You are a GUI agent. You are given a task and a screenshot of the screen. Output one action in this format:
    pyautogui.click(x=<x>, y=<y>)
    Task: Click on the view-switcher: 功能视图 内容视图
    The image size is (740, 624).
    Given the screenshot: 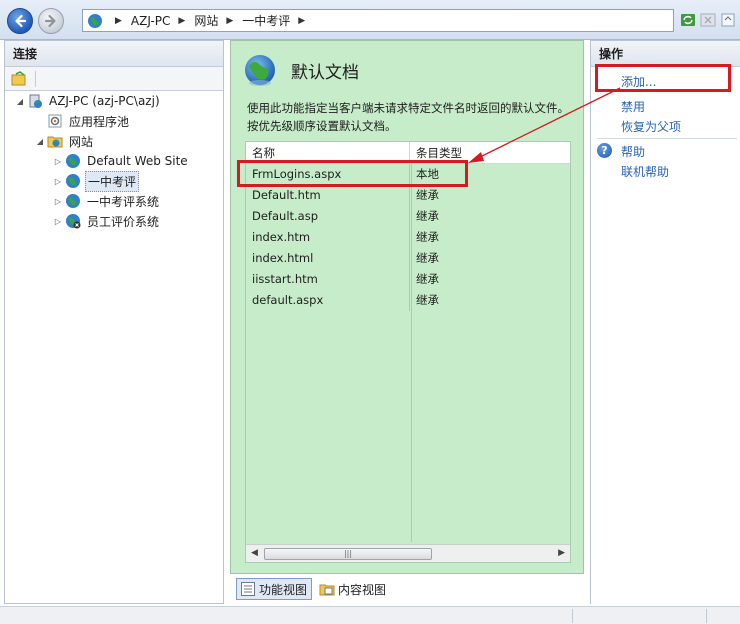 What is the action you would take?
    pyautogui.click(x=313, y=589)
    